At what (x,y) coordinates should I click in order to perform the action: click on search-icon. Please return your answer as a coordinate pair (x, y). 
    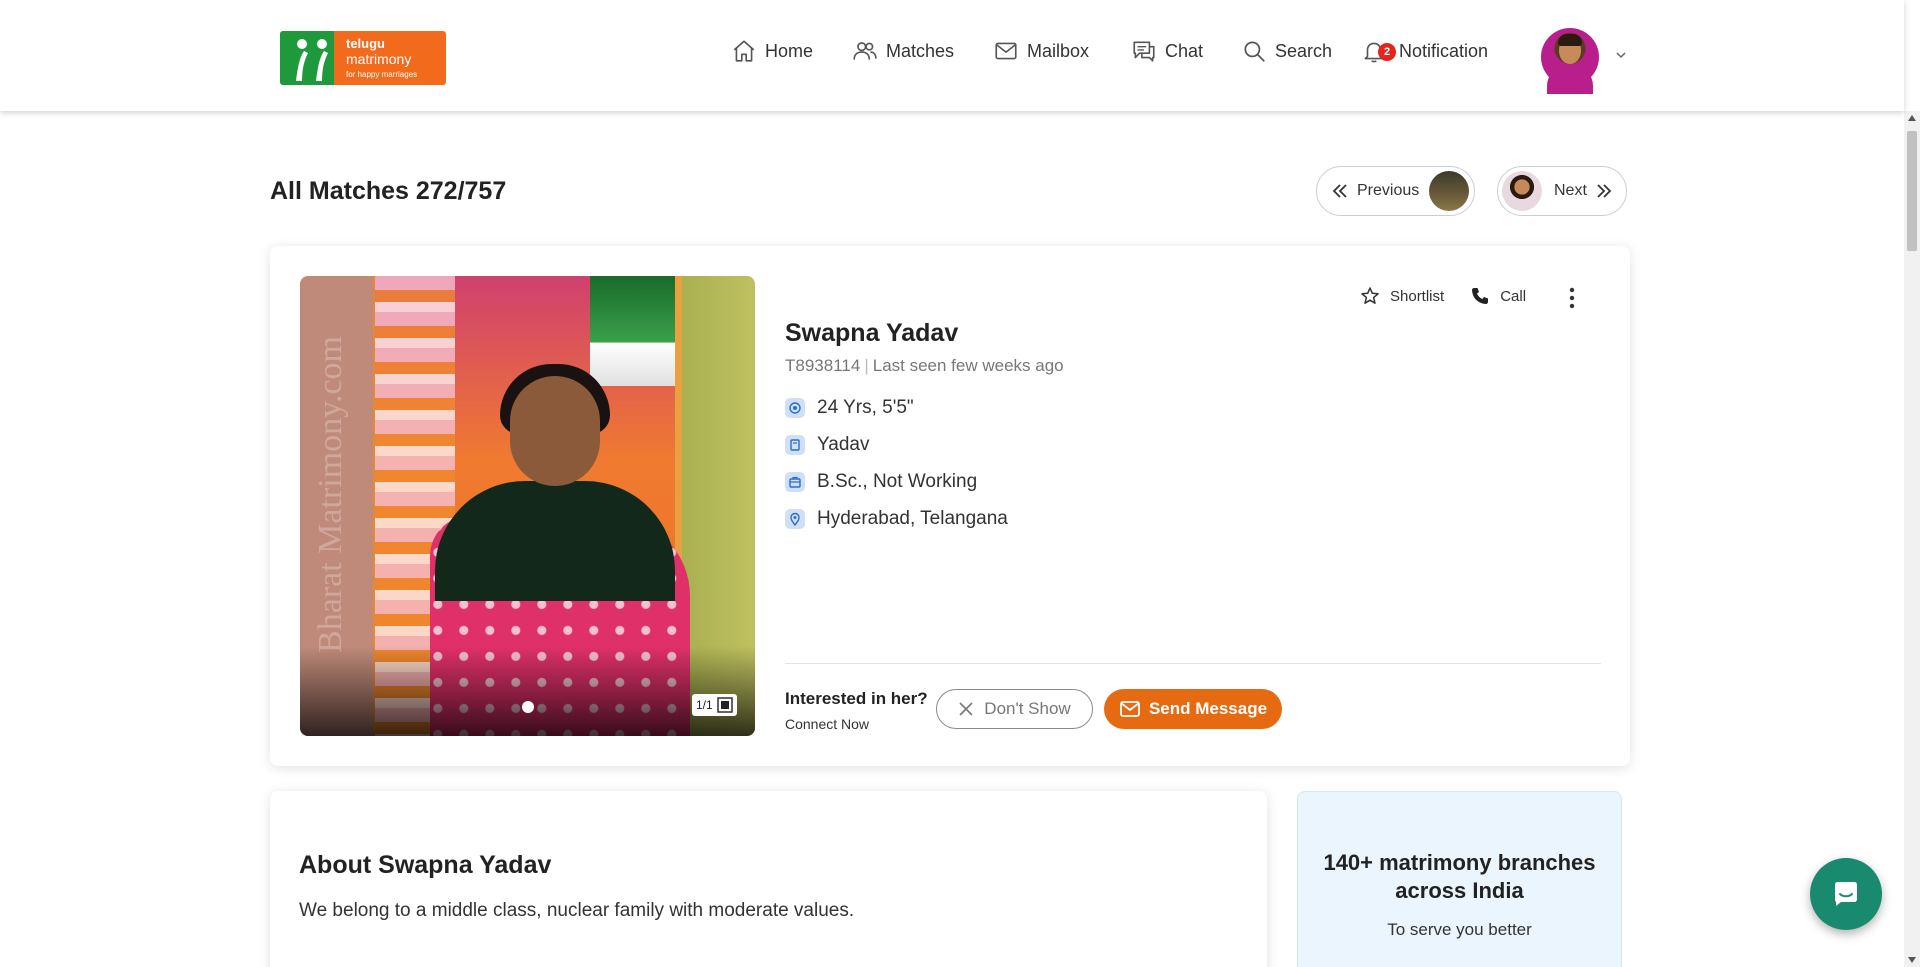
    Looking at the image, I should click on (1254, 51).